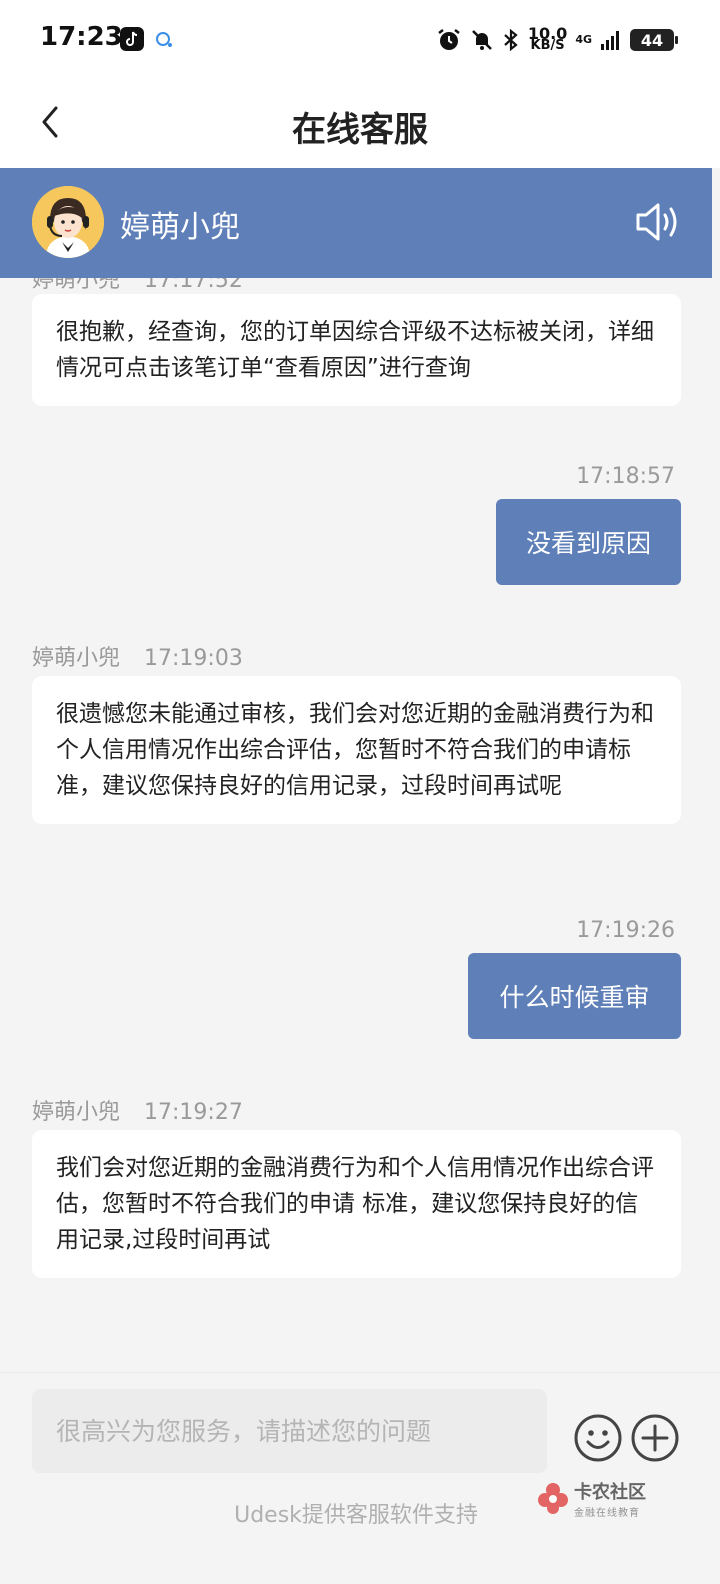  What do you see at coordinates (449, 40) in the screenshot?
I see `alarm-icon` at bounding box center [449, 40].